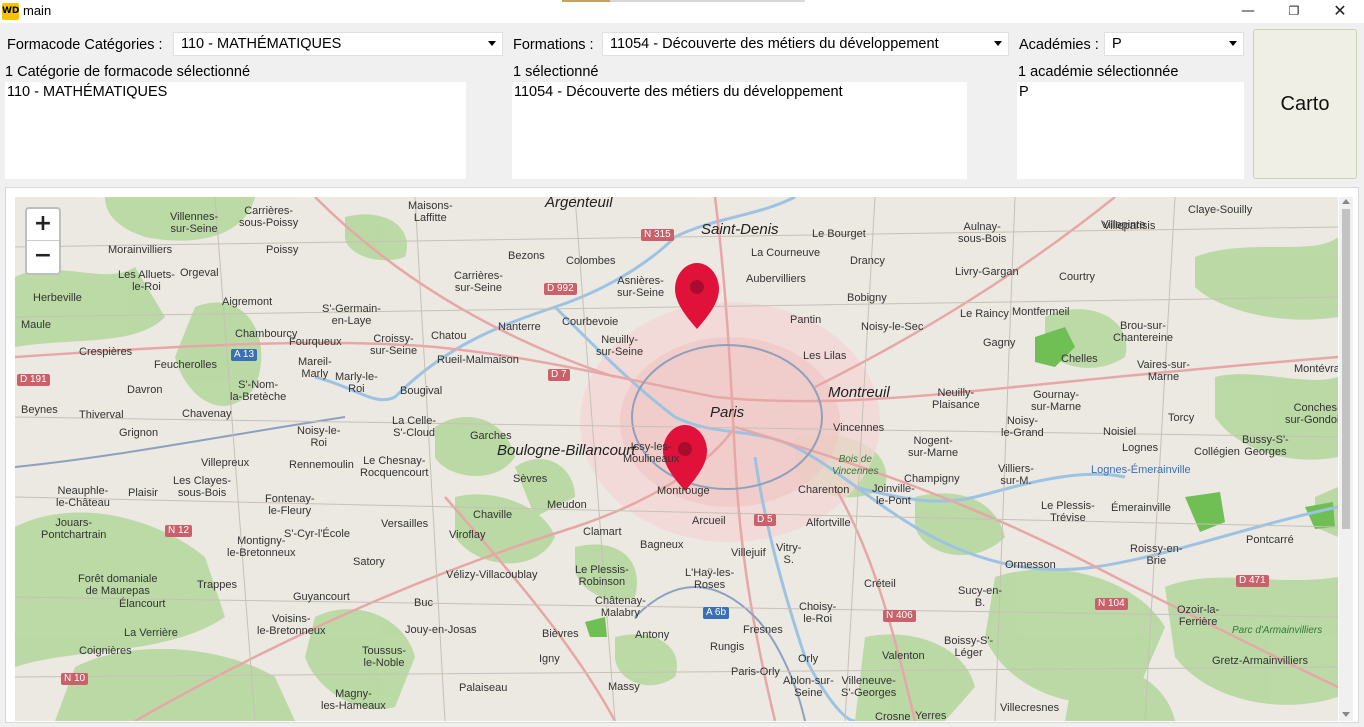 This screenshot has width=1364, height=727. What do you see at coordinates (579, 204) in the screenshot?
I see `map-label: Argenteuil` at bounding box center [579, 204].